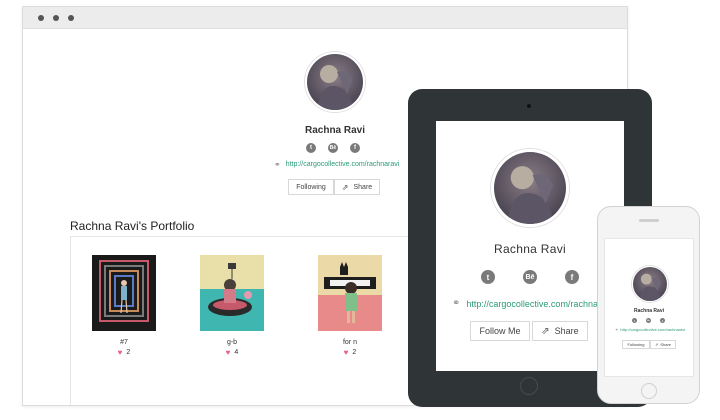  I want to click on phone-share-label: Share, so click(666, 344).